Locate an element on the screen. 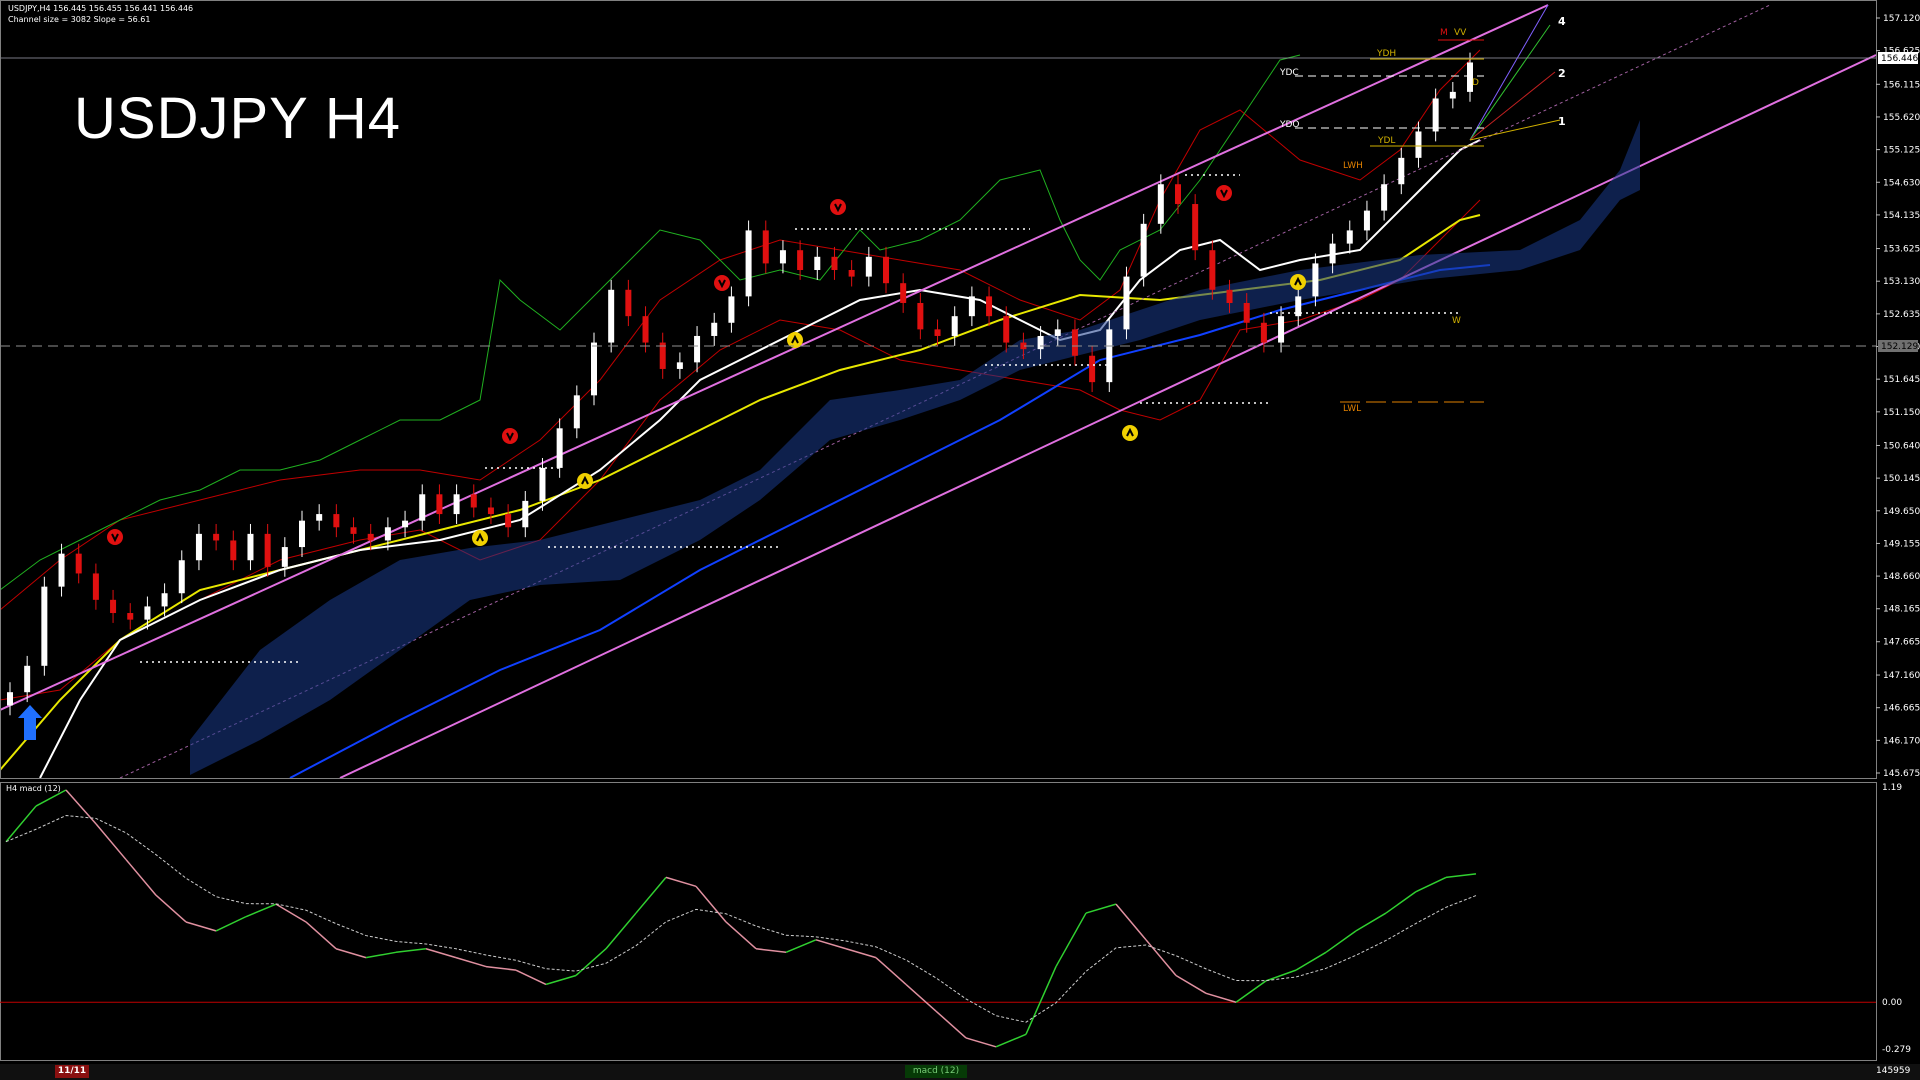  channel-number: 2 is located at coordinates (1562, 73).